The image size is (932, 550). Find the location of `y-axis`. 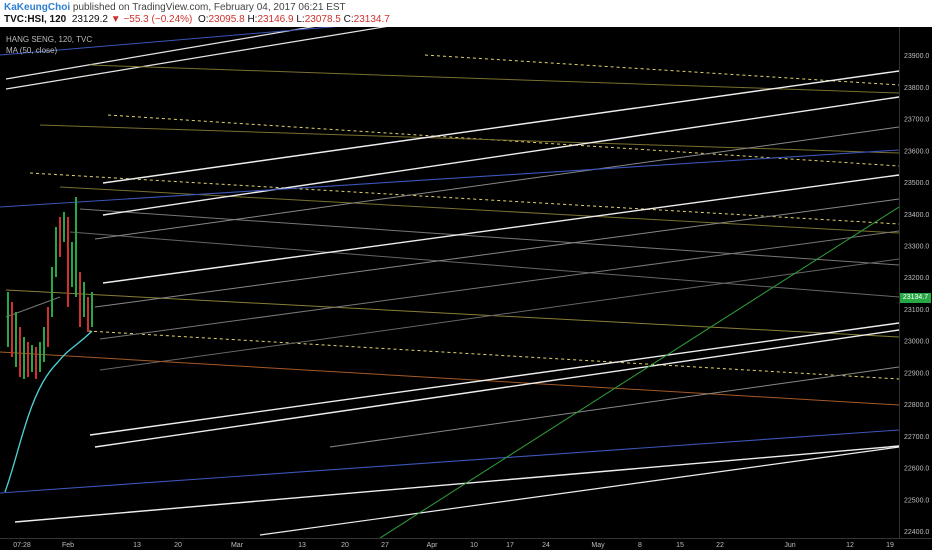

y-axis is located at coordinates (915, 282).